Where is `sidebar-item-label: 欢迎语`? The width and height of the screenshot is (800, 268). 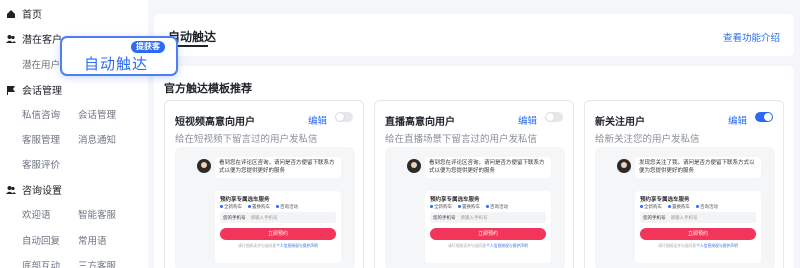
sidebar-item-label: 欢迎语 is located at coordinates (36, 215).